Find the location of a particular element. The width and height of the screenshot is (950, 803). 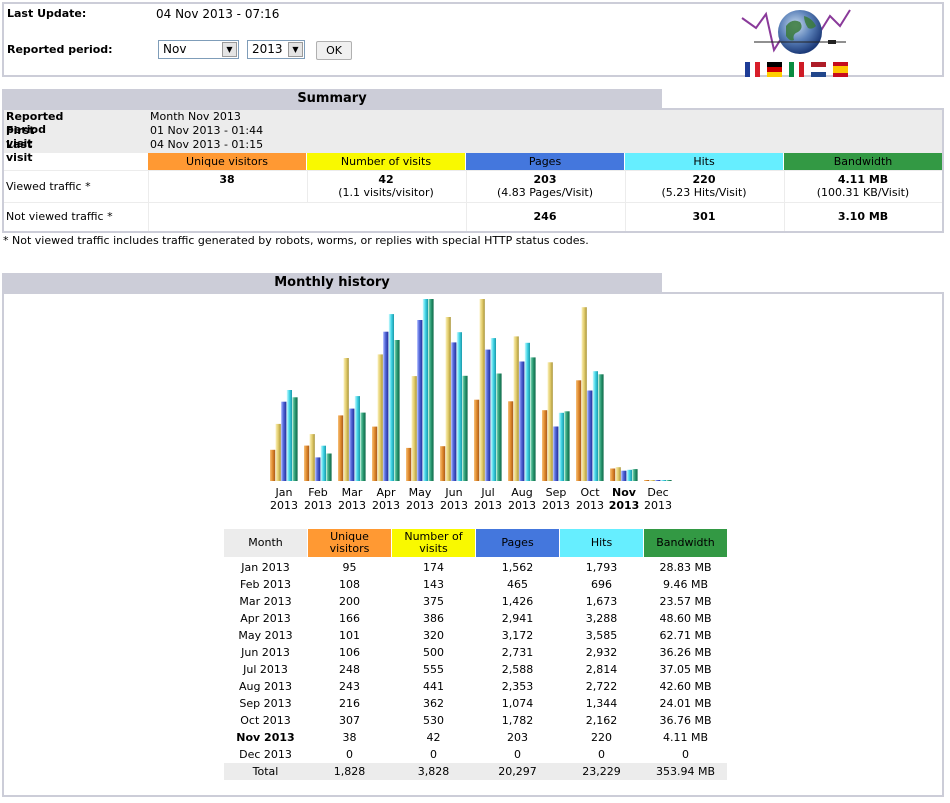

table-row-month: Apr 2013 is located at coordinates (265, 618).